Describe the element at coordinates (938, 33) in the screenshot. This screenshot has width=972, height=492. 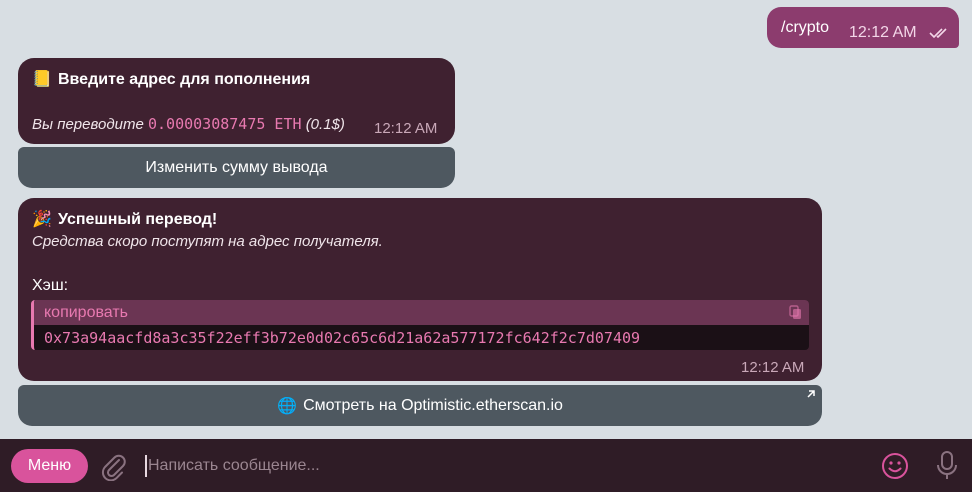
I see `double-check-icon` at that location.